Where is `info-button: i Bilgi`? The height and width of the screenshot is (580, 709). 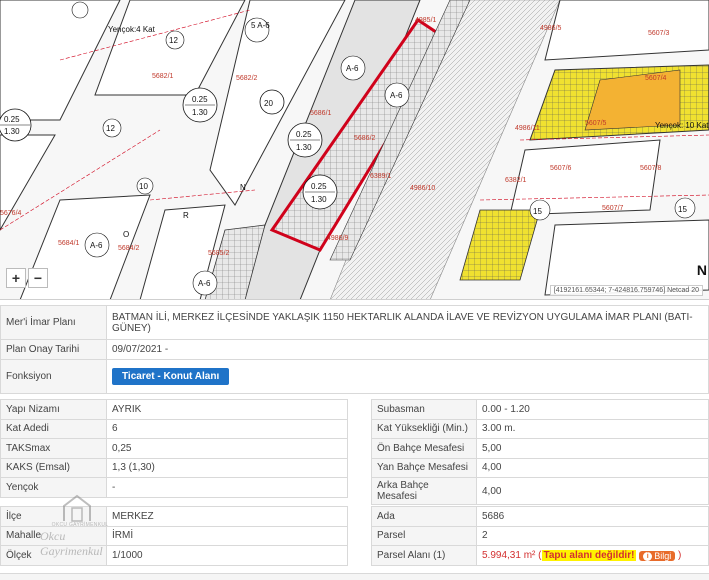 info-button: i Bilgi is located at coordinates (657, 556).